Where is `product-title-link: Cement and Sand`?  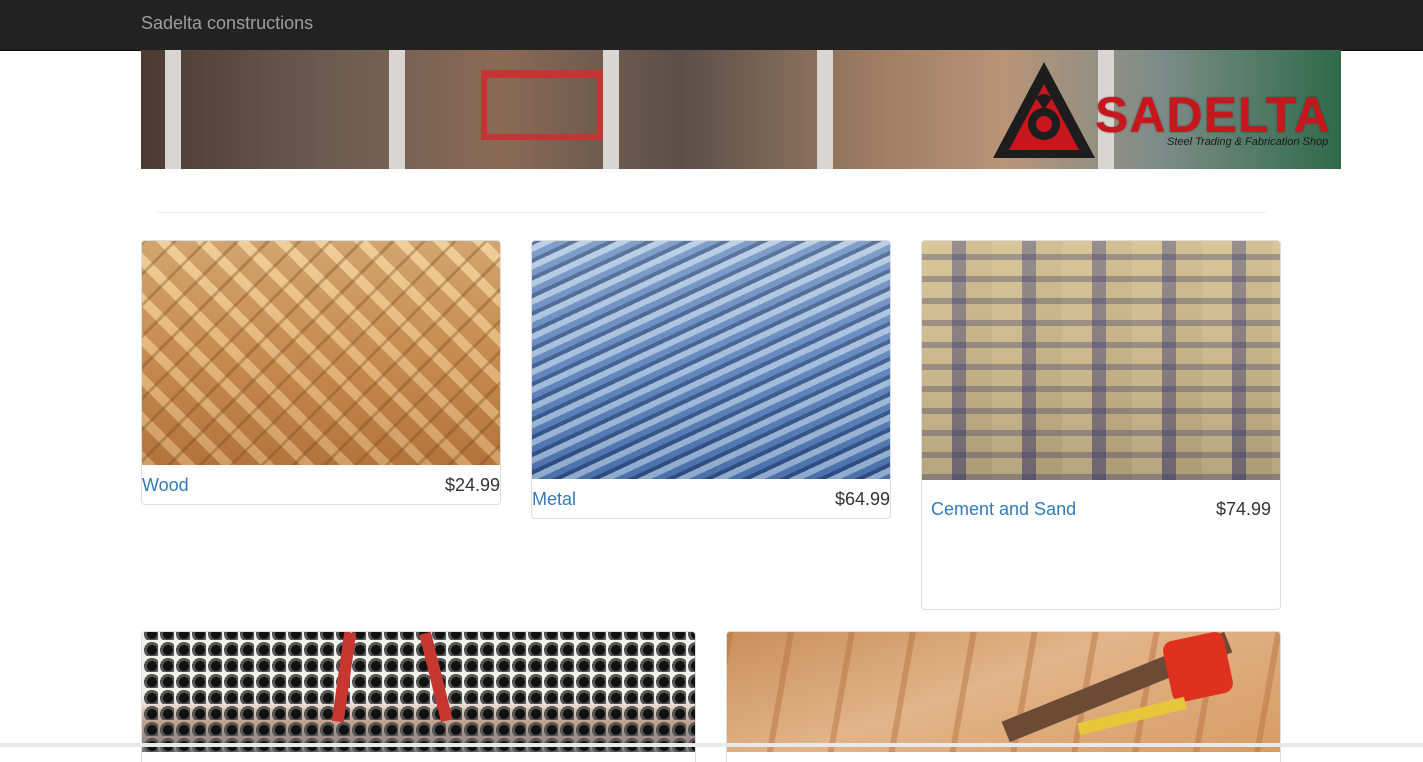 product-title-link: Cement and Sand is located at coordinates (1003, 509).